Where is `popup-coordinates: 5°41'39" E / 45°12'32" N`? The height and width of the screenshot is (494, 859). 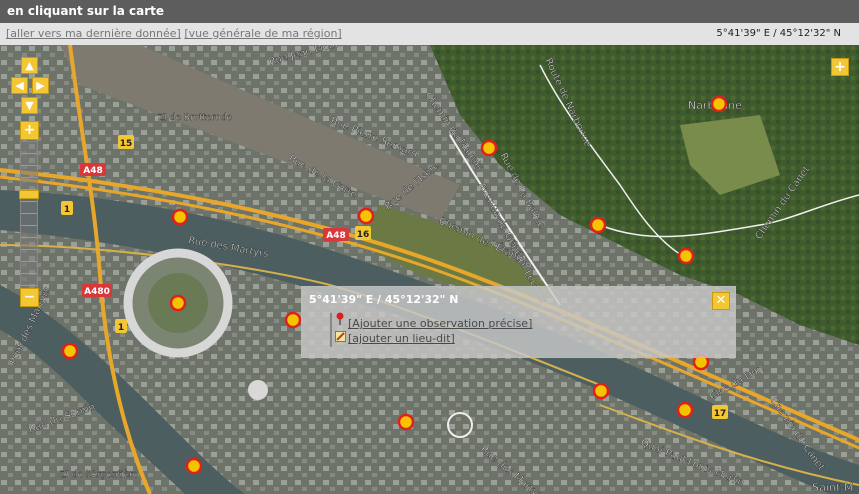 popup-coordinates: 5°41'39" E / 45°12'32" N is located at coordinates (384, 299).